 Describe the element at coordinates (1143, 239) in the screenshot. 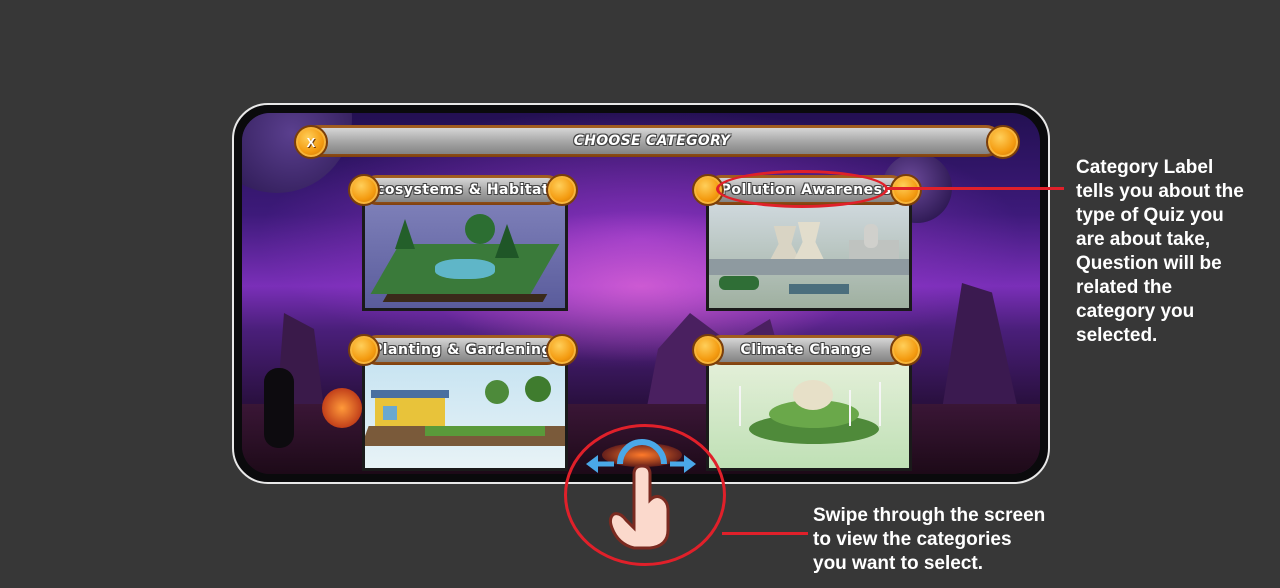

I see `note-line: are about take,` at that location.